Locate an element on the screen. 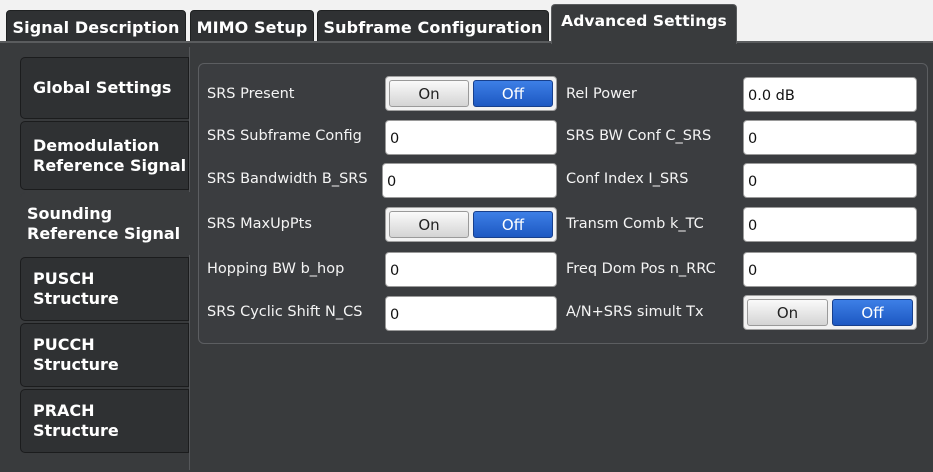 This screenshot has width=933, height=472. srs-maxuppts-on-button: On is located at coordinates (429, 224).